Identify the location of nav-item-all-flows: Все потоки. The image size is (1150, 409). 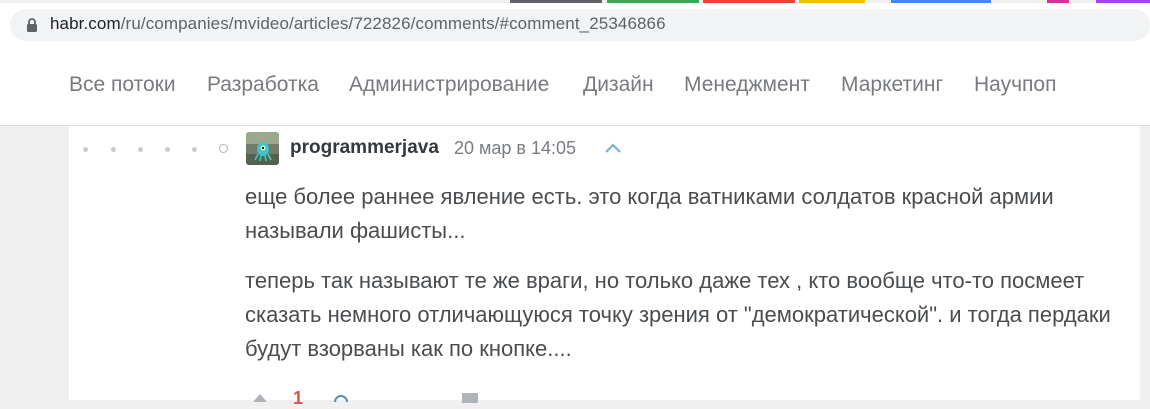
(122, 85).